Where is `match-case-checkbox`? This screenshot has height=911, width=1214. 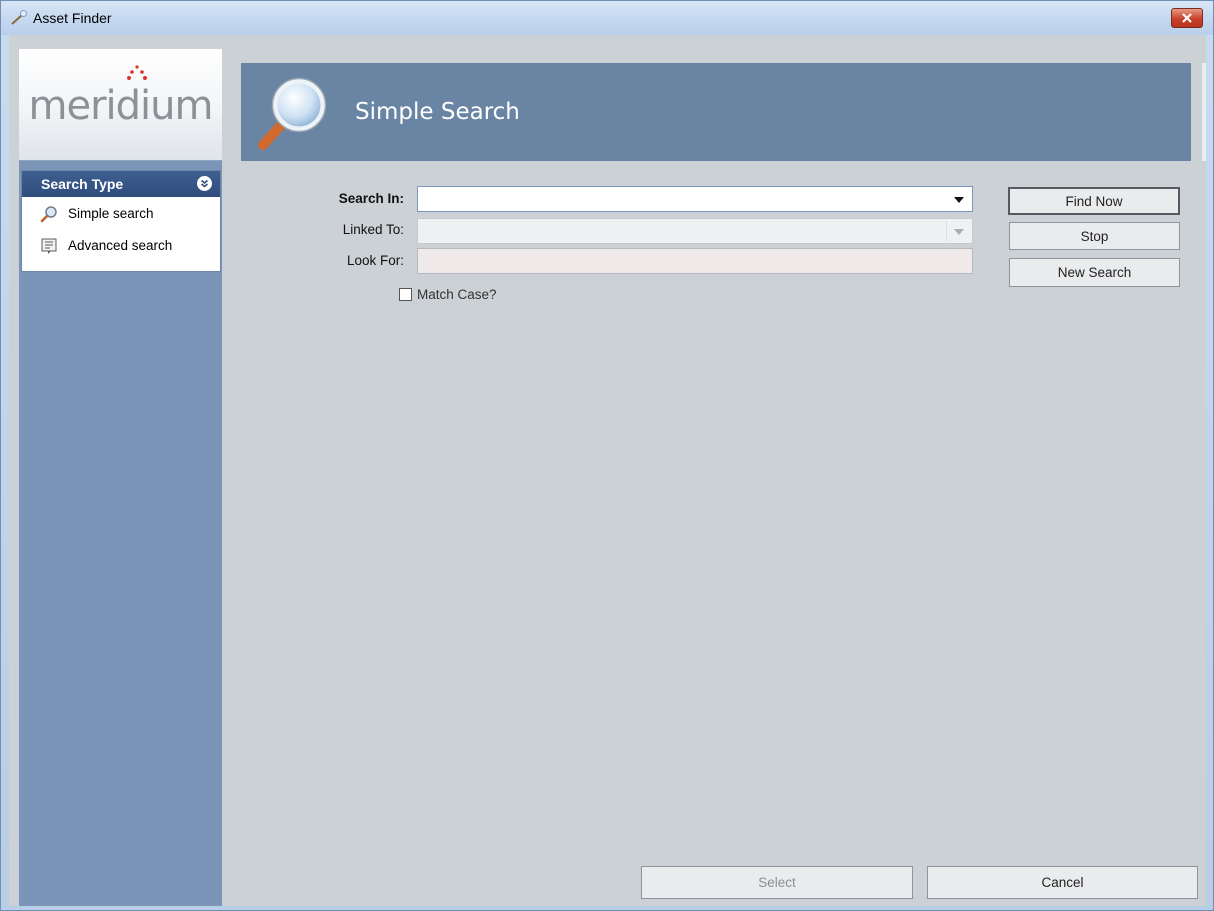
match-case-checkbox is located at coordinates (405, 294).